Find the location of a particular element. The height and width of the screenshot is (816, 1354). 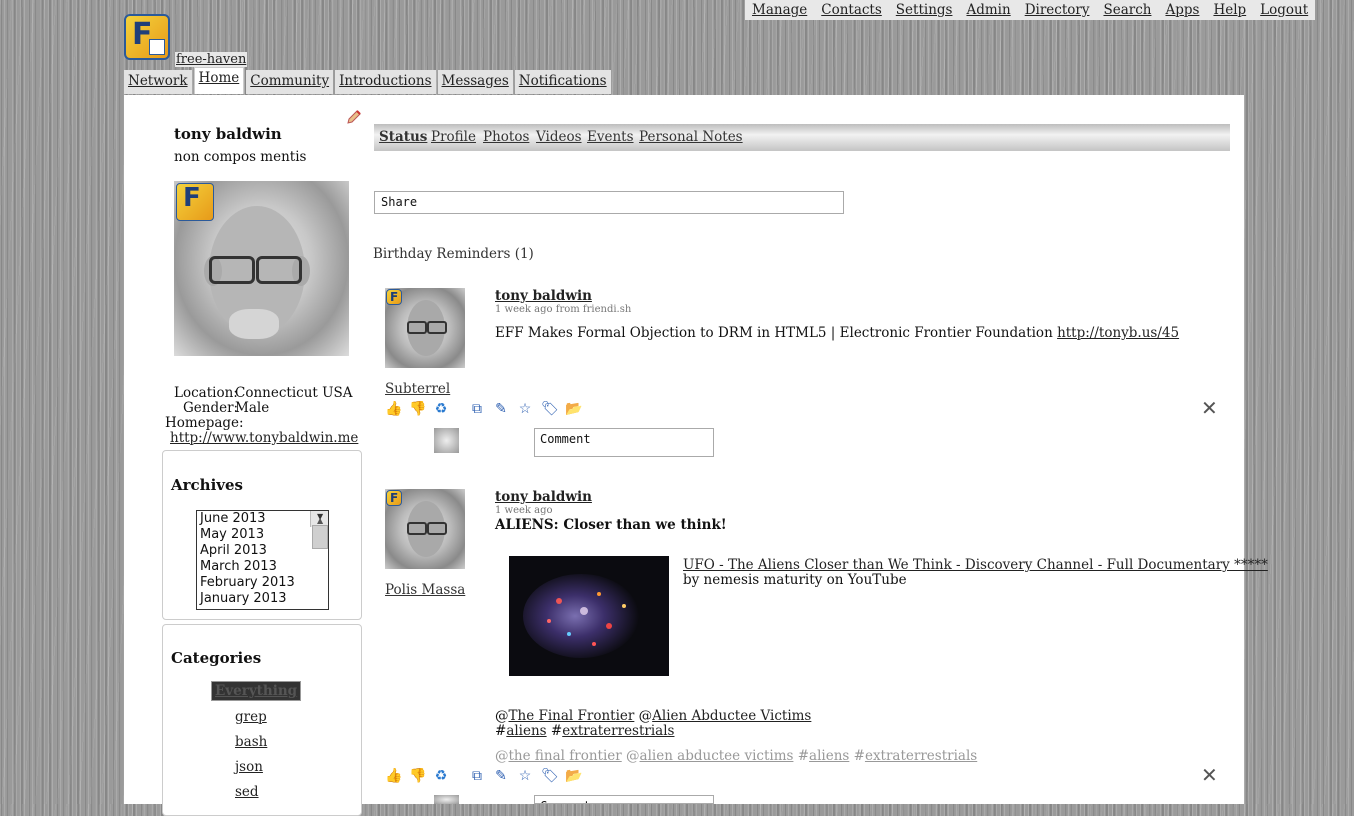

categories-title: Categories is located at coordinates (216, 658).